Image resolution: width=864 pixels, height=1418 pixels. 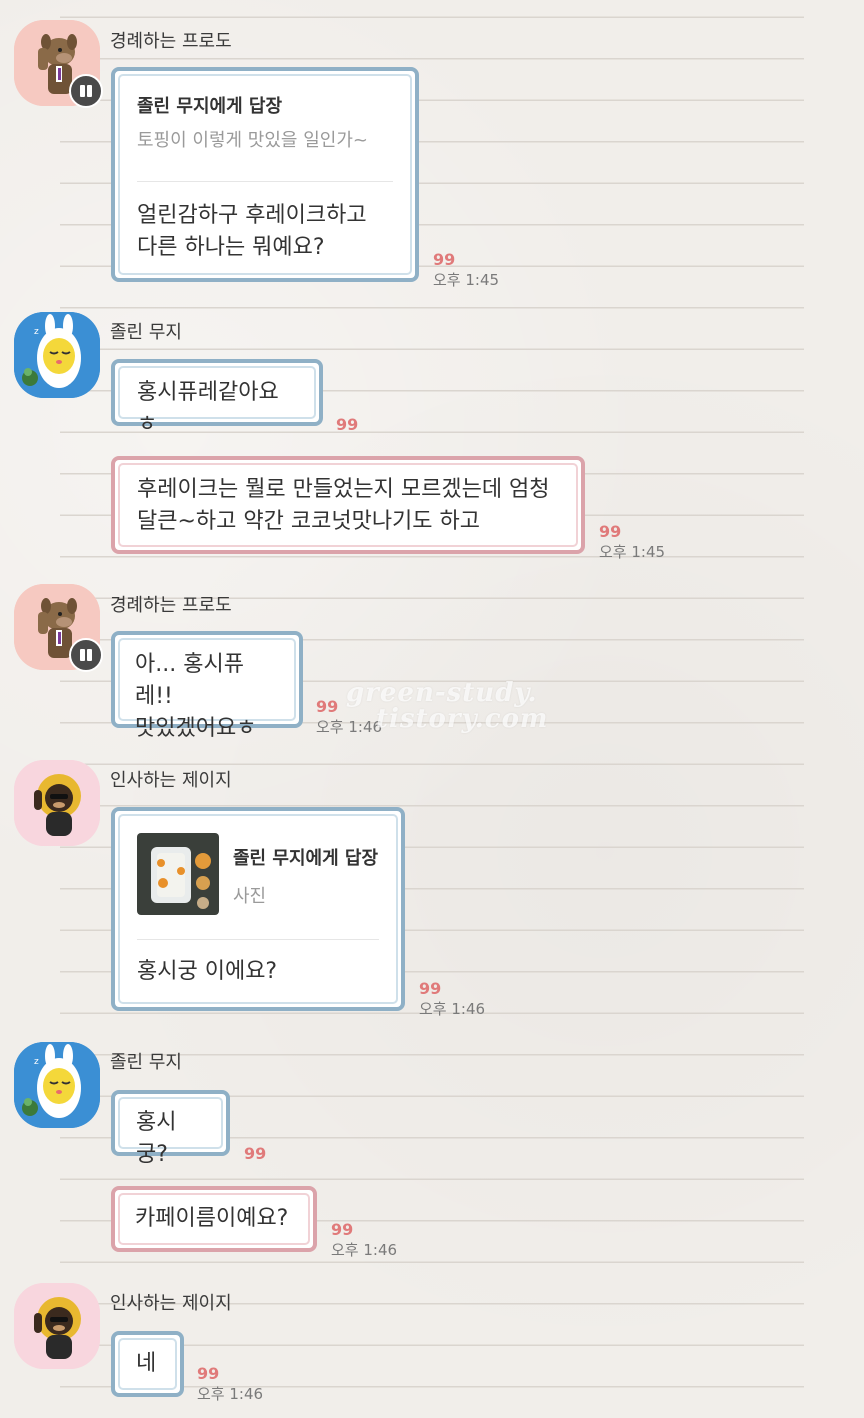 I want to click on message-text-line: 다른 하나는 뭐예요?, so click(x=231, y=247).